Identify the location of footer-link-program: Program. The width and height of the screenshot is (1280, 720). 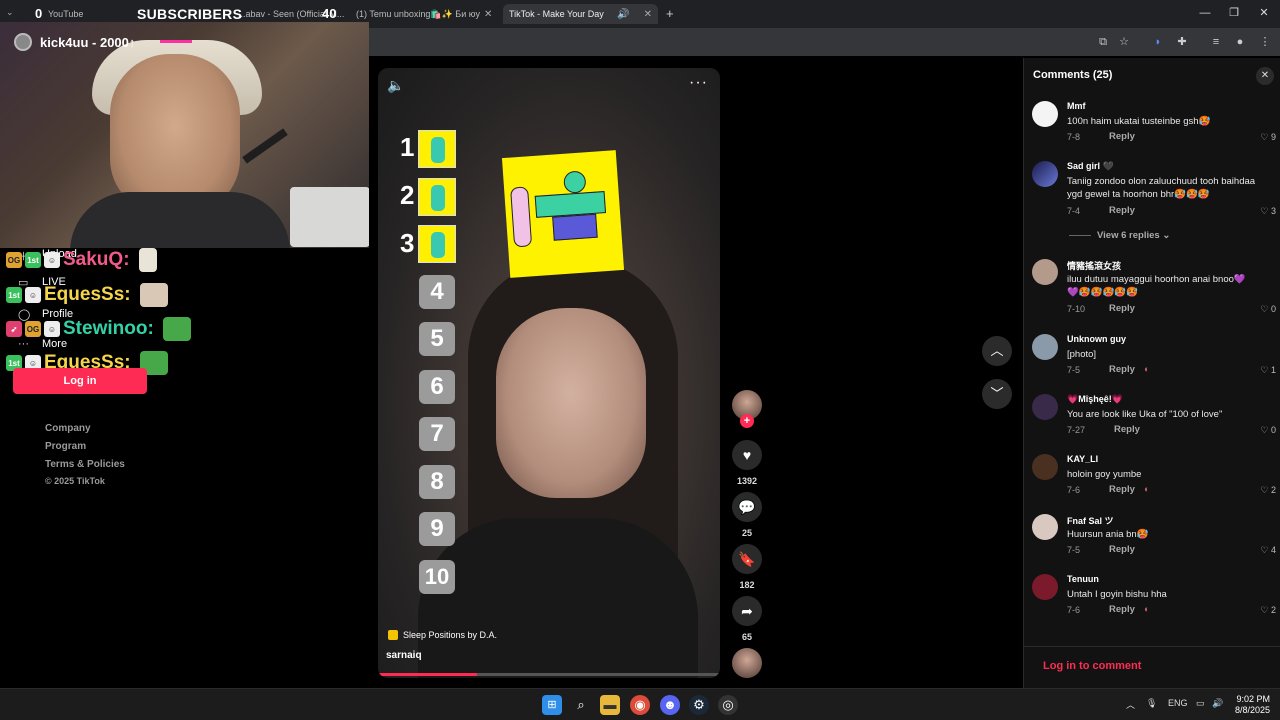
(65, 446).